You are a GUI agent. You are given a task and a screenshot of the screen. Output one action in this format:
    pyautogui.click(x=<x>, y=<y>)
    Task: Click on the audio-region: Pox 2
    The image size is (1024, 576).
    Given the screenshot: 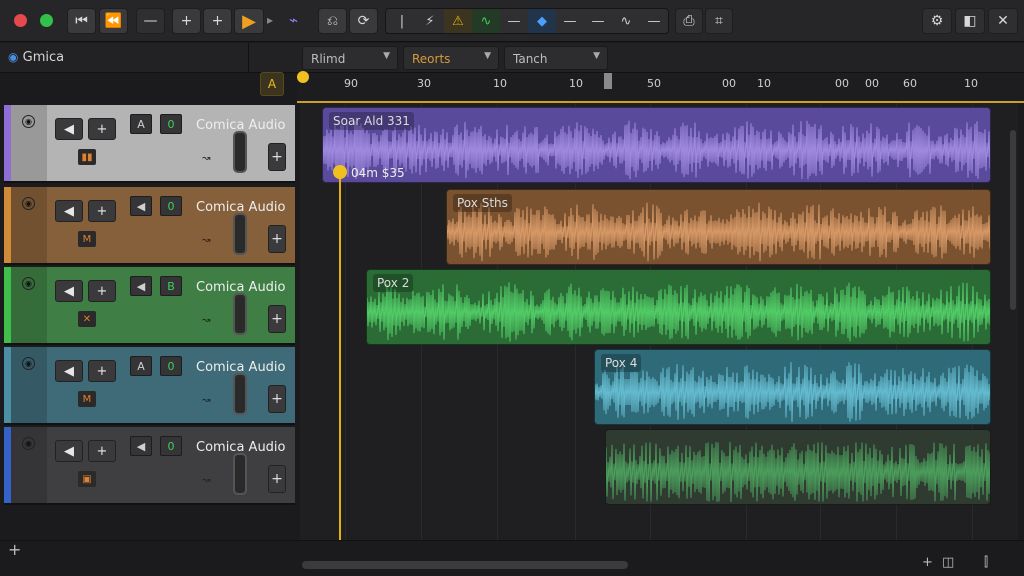 What is the action you would take?
    pyautogui.click(x=678, y=307)
    